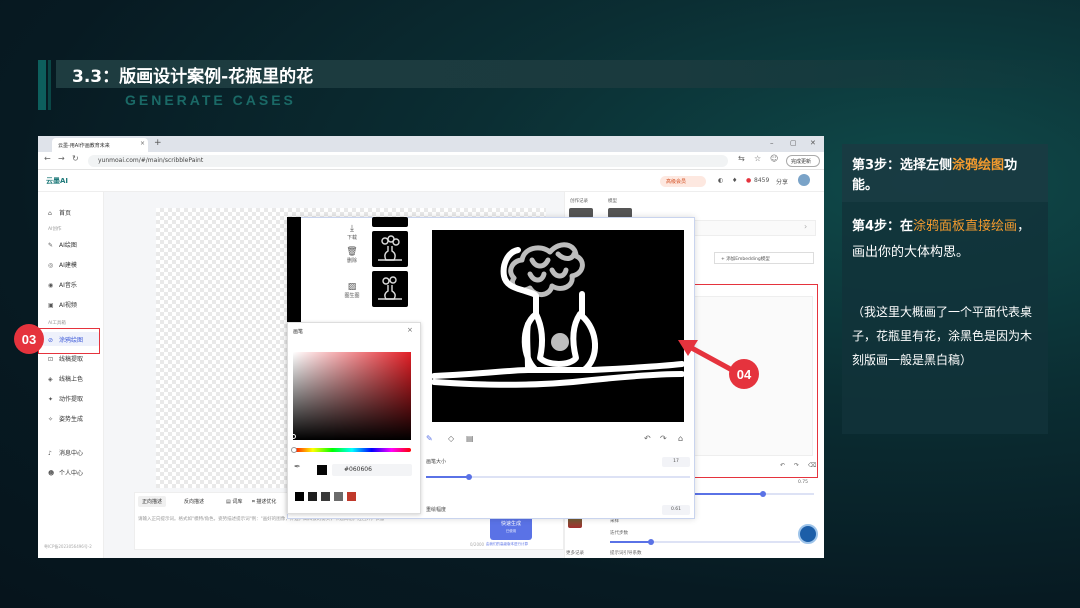 The height and width of the screenshot is (608, 1080). I want to click on explanation-note: （我这里大概画了一个平面代表桌子，花瓶里有花，涂黑色是因为木刻版画一般是黑白稿）, so click(942, 336).